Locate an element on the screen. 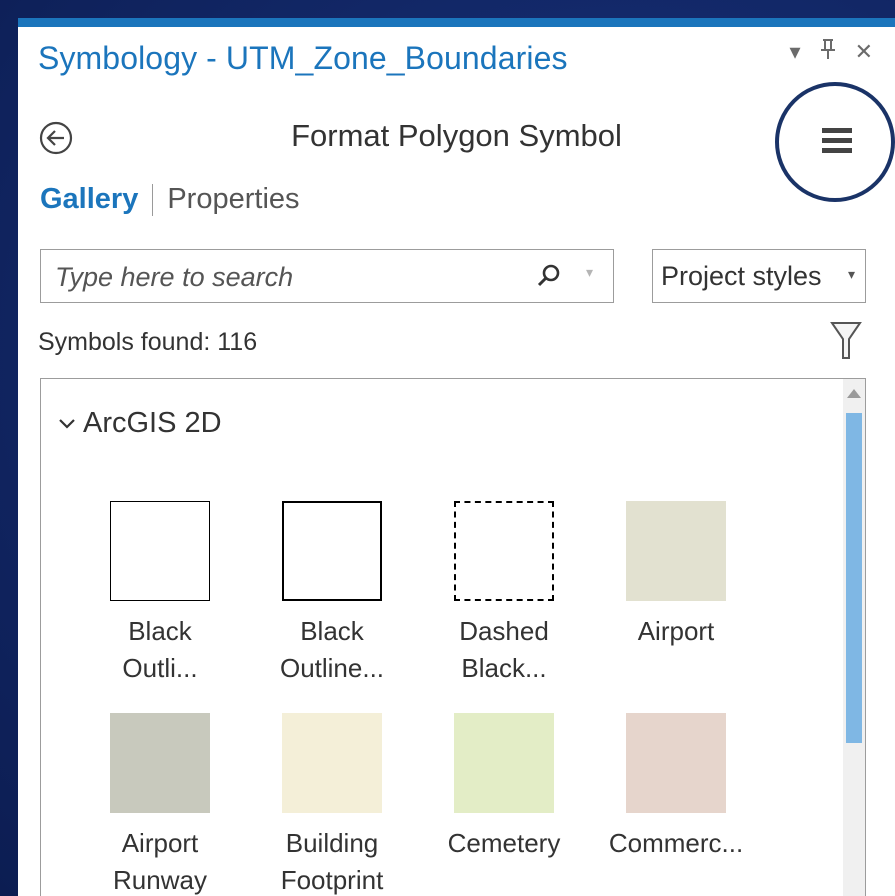 The width and height of the screenshot is (895, 896). tab-divider is located at coordinates (153, 199).